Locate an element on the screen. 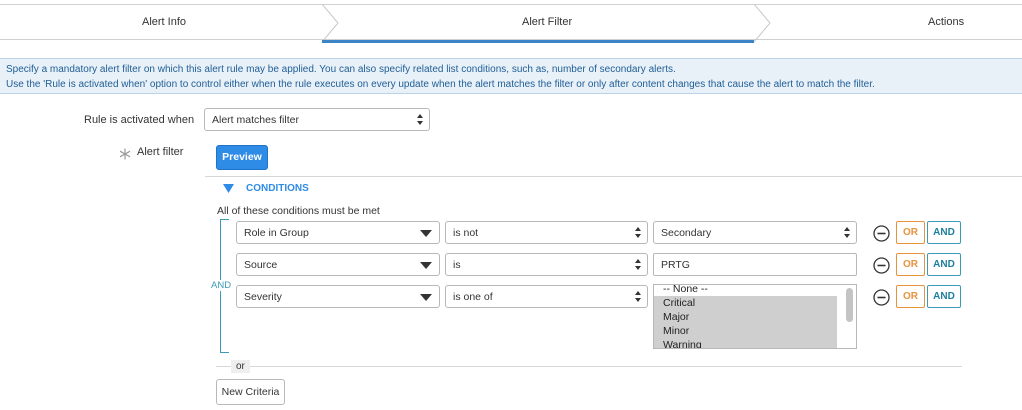 The height and width of the screenshot is (410, 1022). listbox-option: Critical is located at coordinates (745, 303).